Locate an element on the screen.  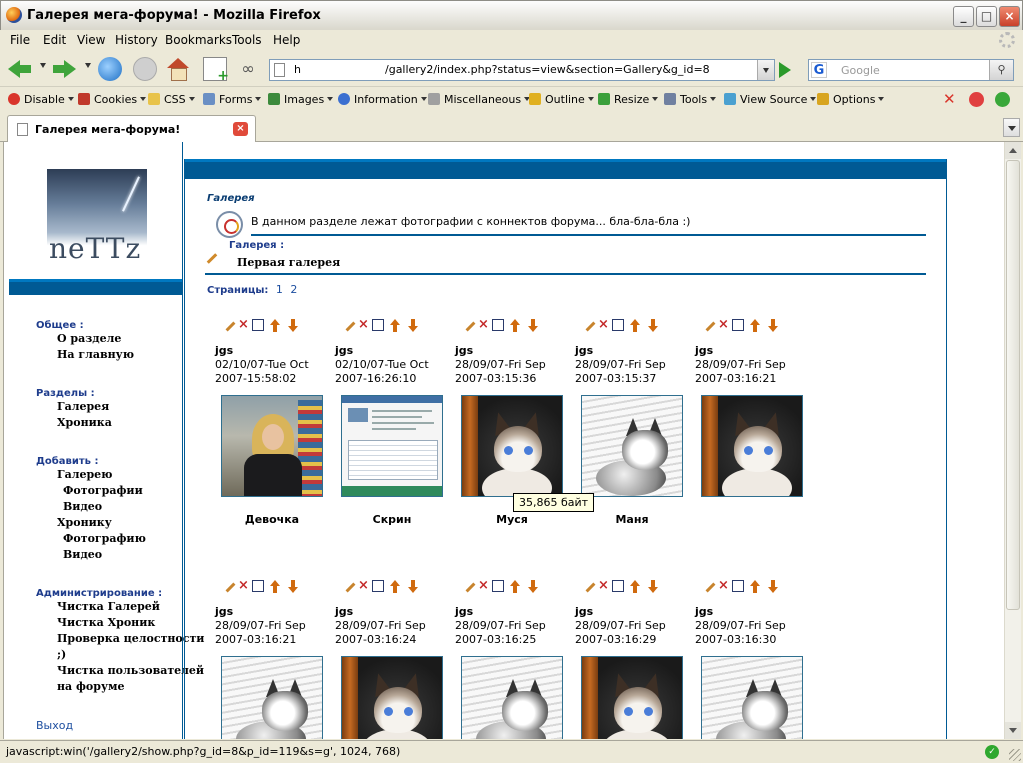
breadcrumb: Галерея is located at coordinates (231, 198).